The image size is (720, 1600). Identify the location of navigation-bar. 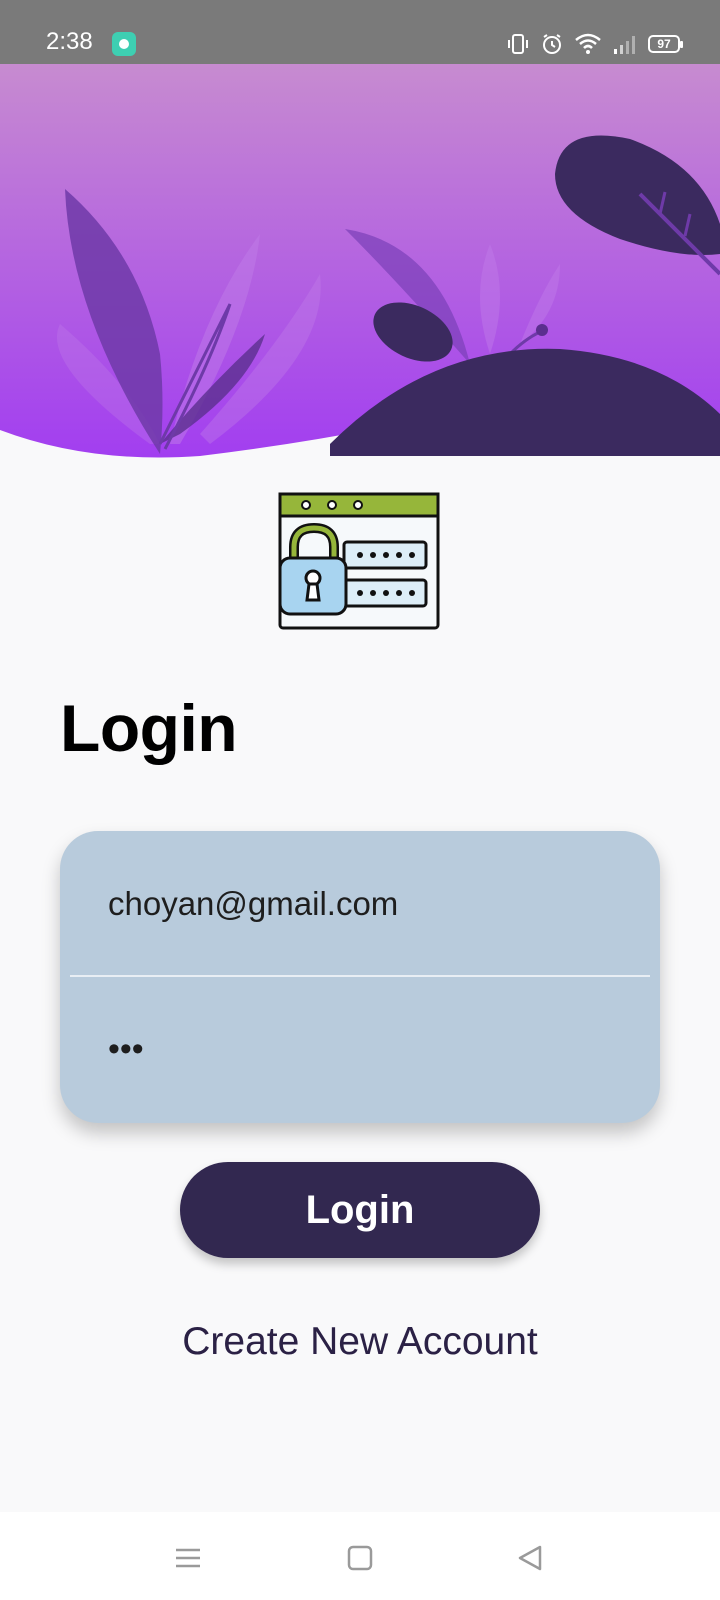
(360, 1556).